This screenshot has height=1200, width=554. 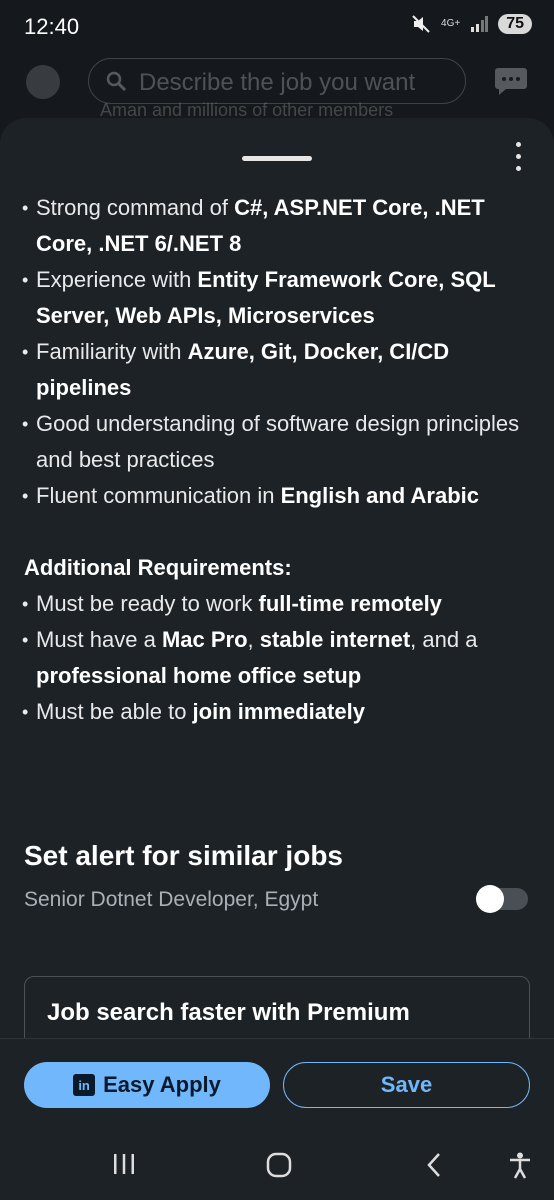 I want to click on bullet-text: Experience with, so click(x=117, y=279).